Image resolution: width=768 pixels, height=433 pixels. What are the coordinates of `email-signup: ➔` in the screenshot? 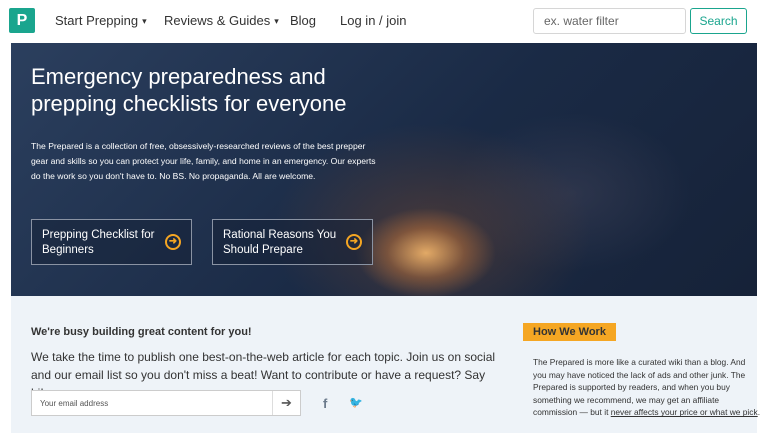 It's located at (166, 403).